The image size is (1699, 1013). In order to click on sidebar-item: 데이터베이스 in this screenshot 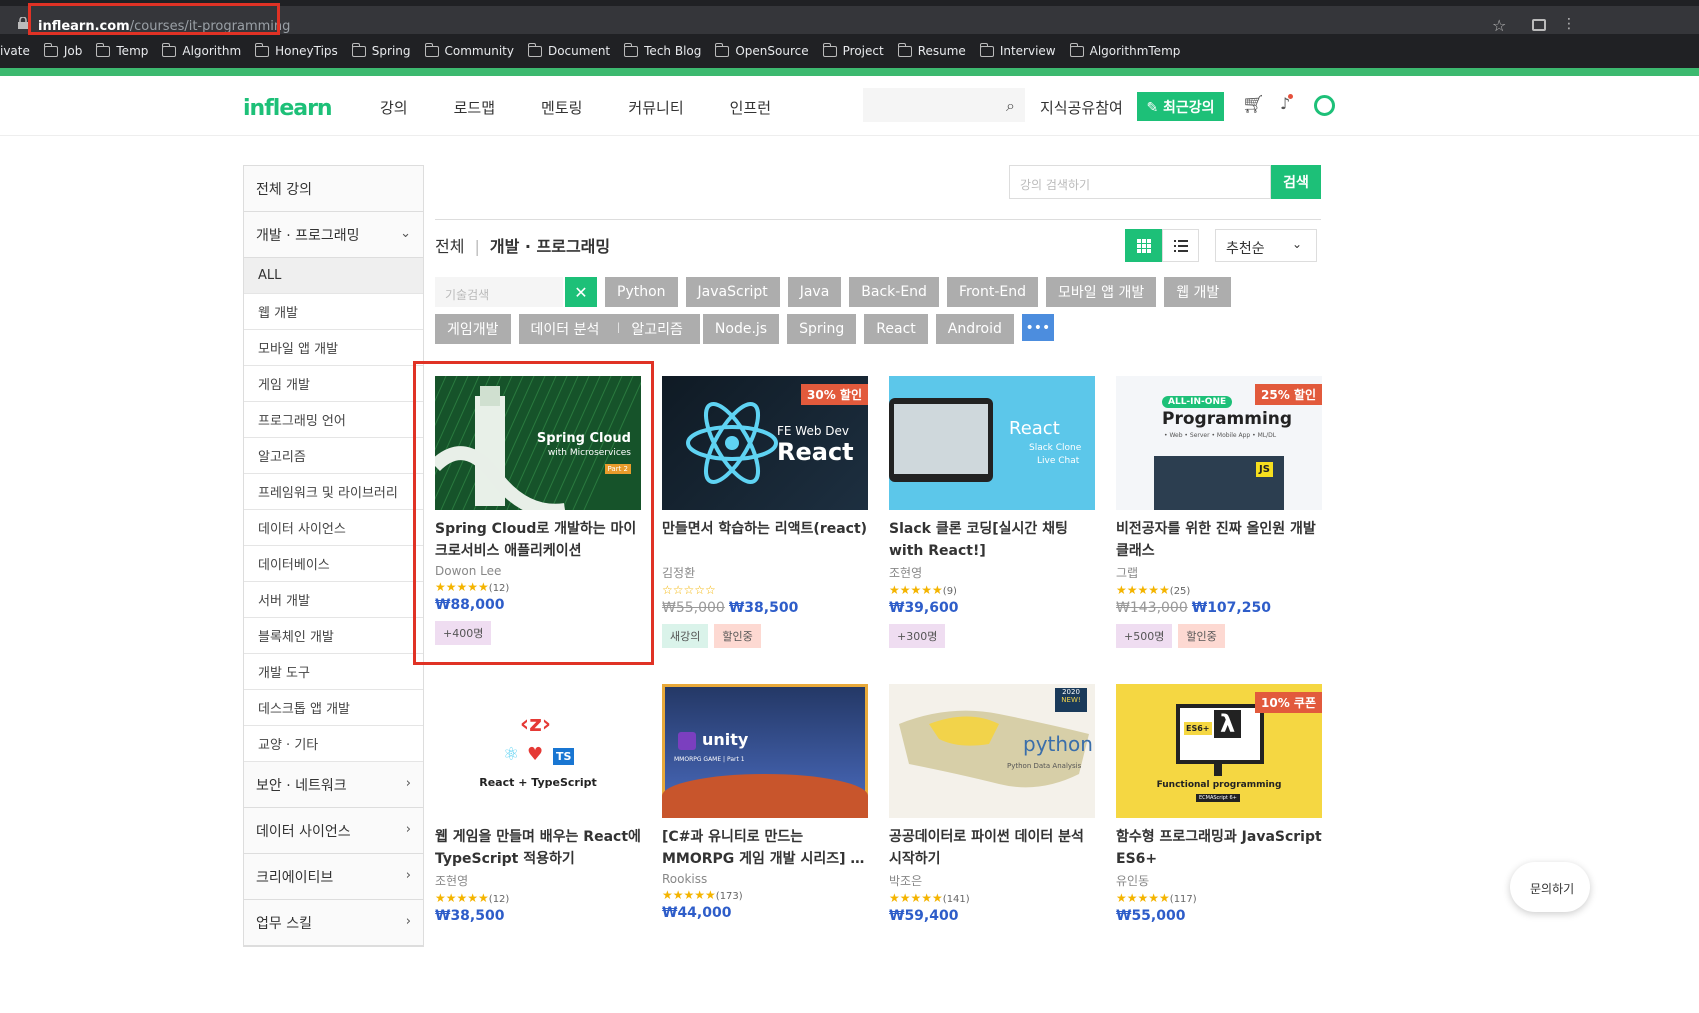, I will do `click(333, 564)`.